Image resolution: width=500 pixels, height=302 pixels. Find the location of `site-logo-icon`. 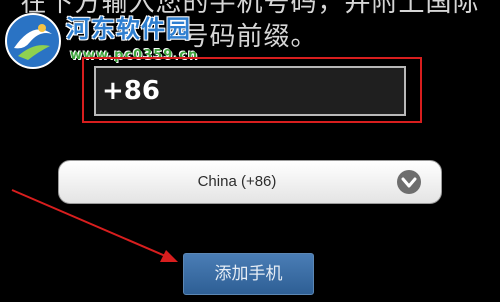

site-logo-icon is located at coordinates (33, 41).